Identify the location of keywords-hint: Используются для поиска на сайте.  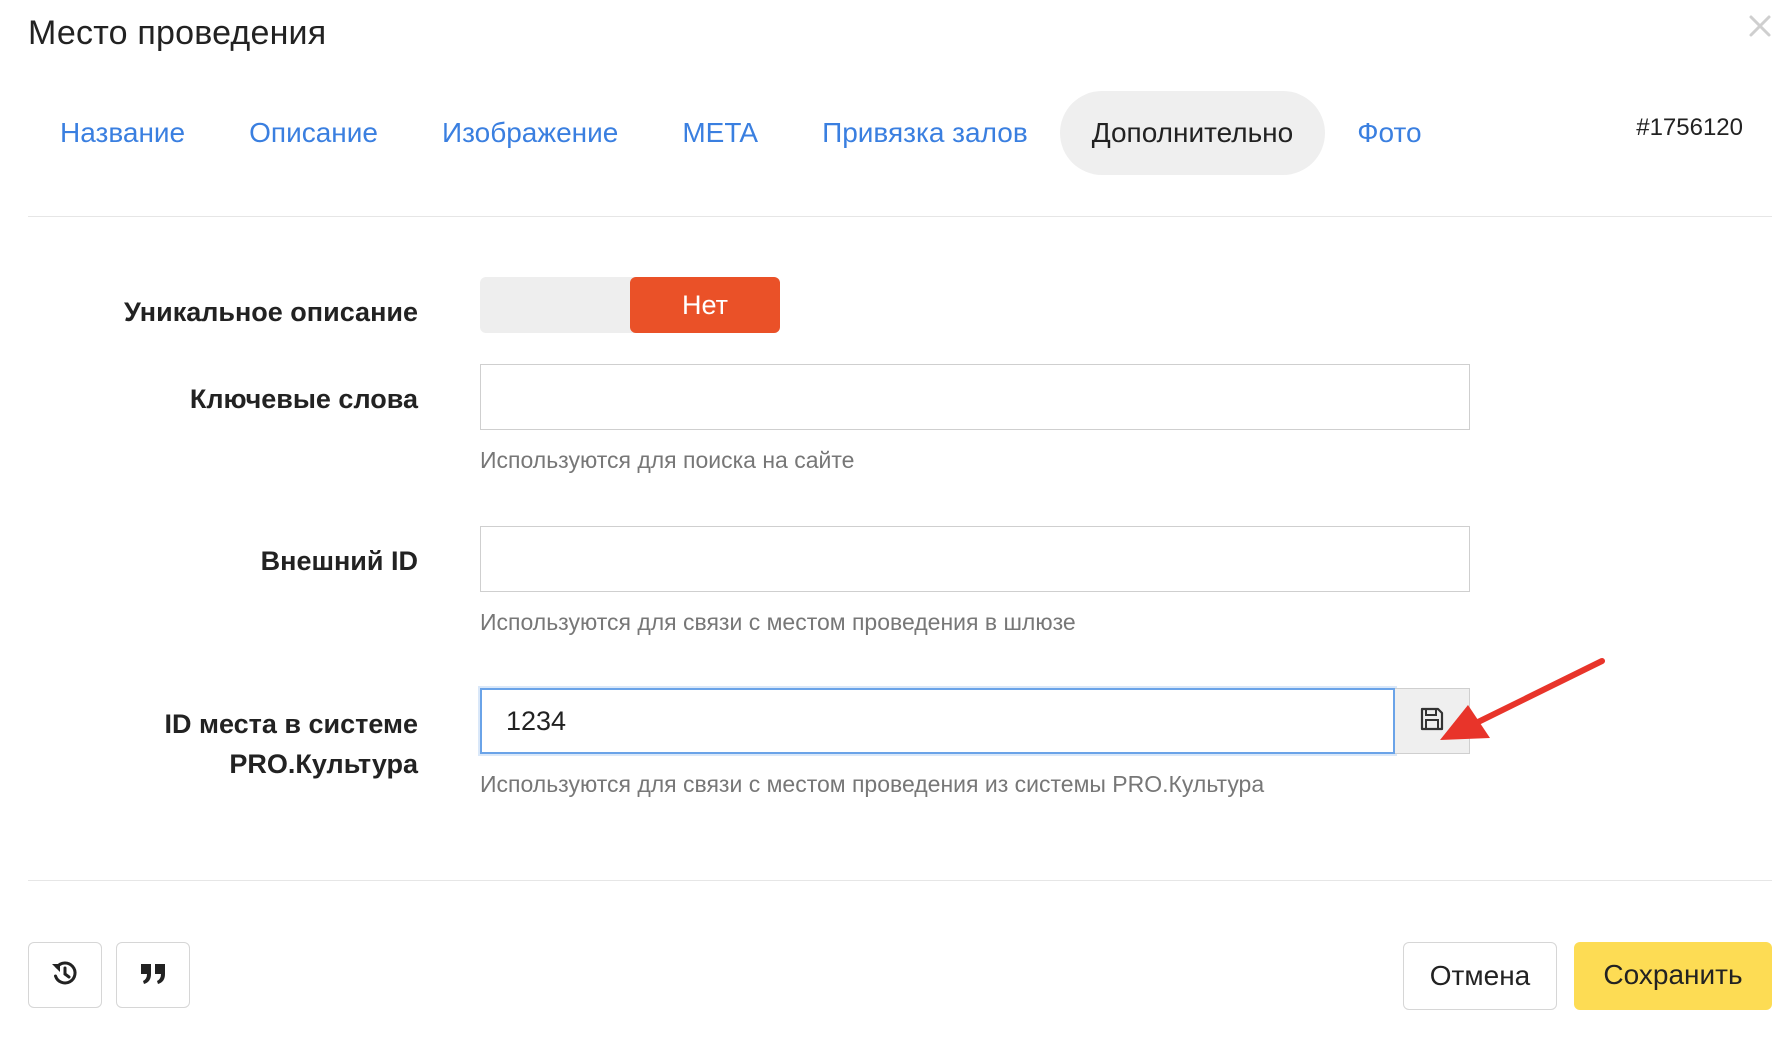
(667, 460).